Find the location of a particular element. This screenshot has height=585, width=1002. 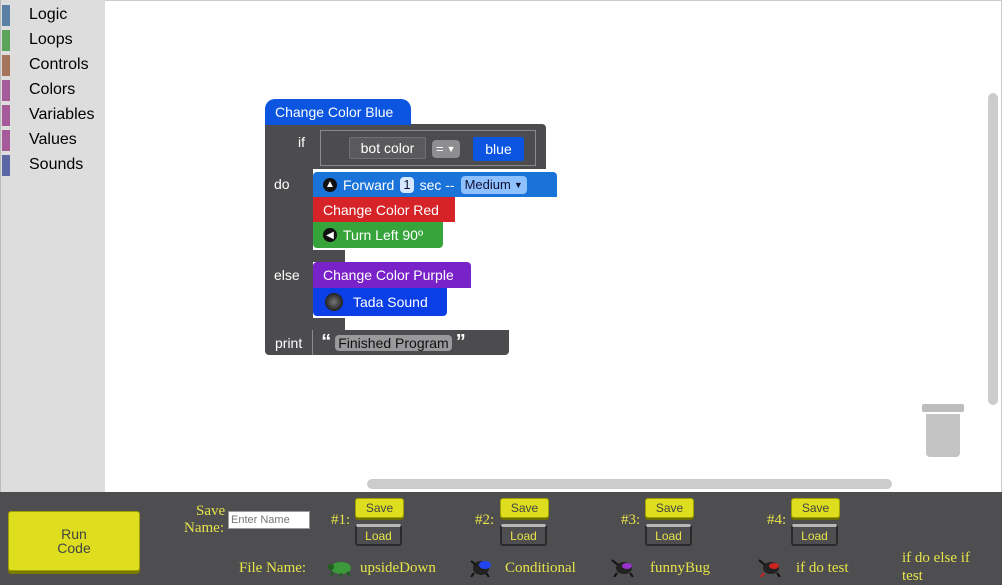

category-label: Loops is located at coordinates (51, 39).